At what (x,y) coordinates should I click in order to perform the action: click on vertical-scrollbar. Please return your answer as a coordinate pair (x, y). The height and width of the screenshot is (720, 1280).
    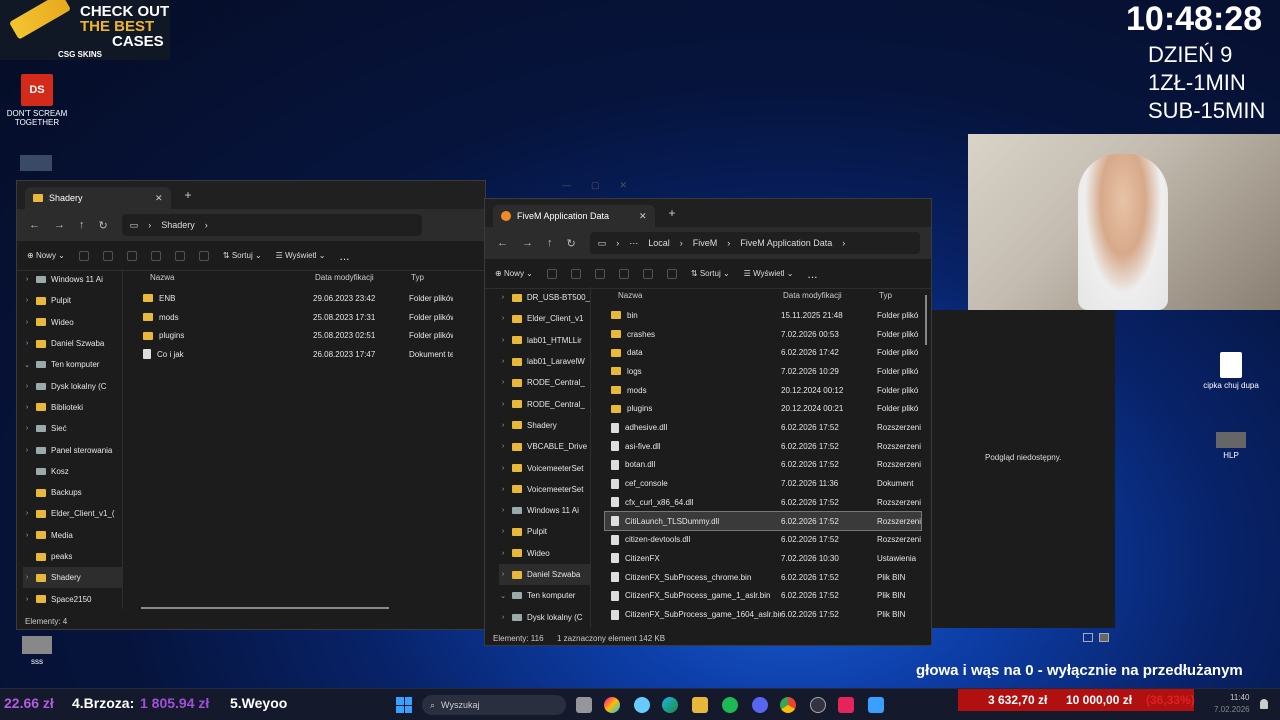
    Looking at the image, I should click on (926, 320).